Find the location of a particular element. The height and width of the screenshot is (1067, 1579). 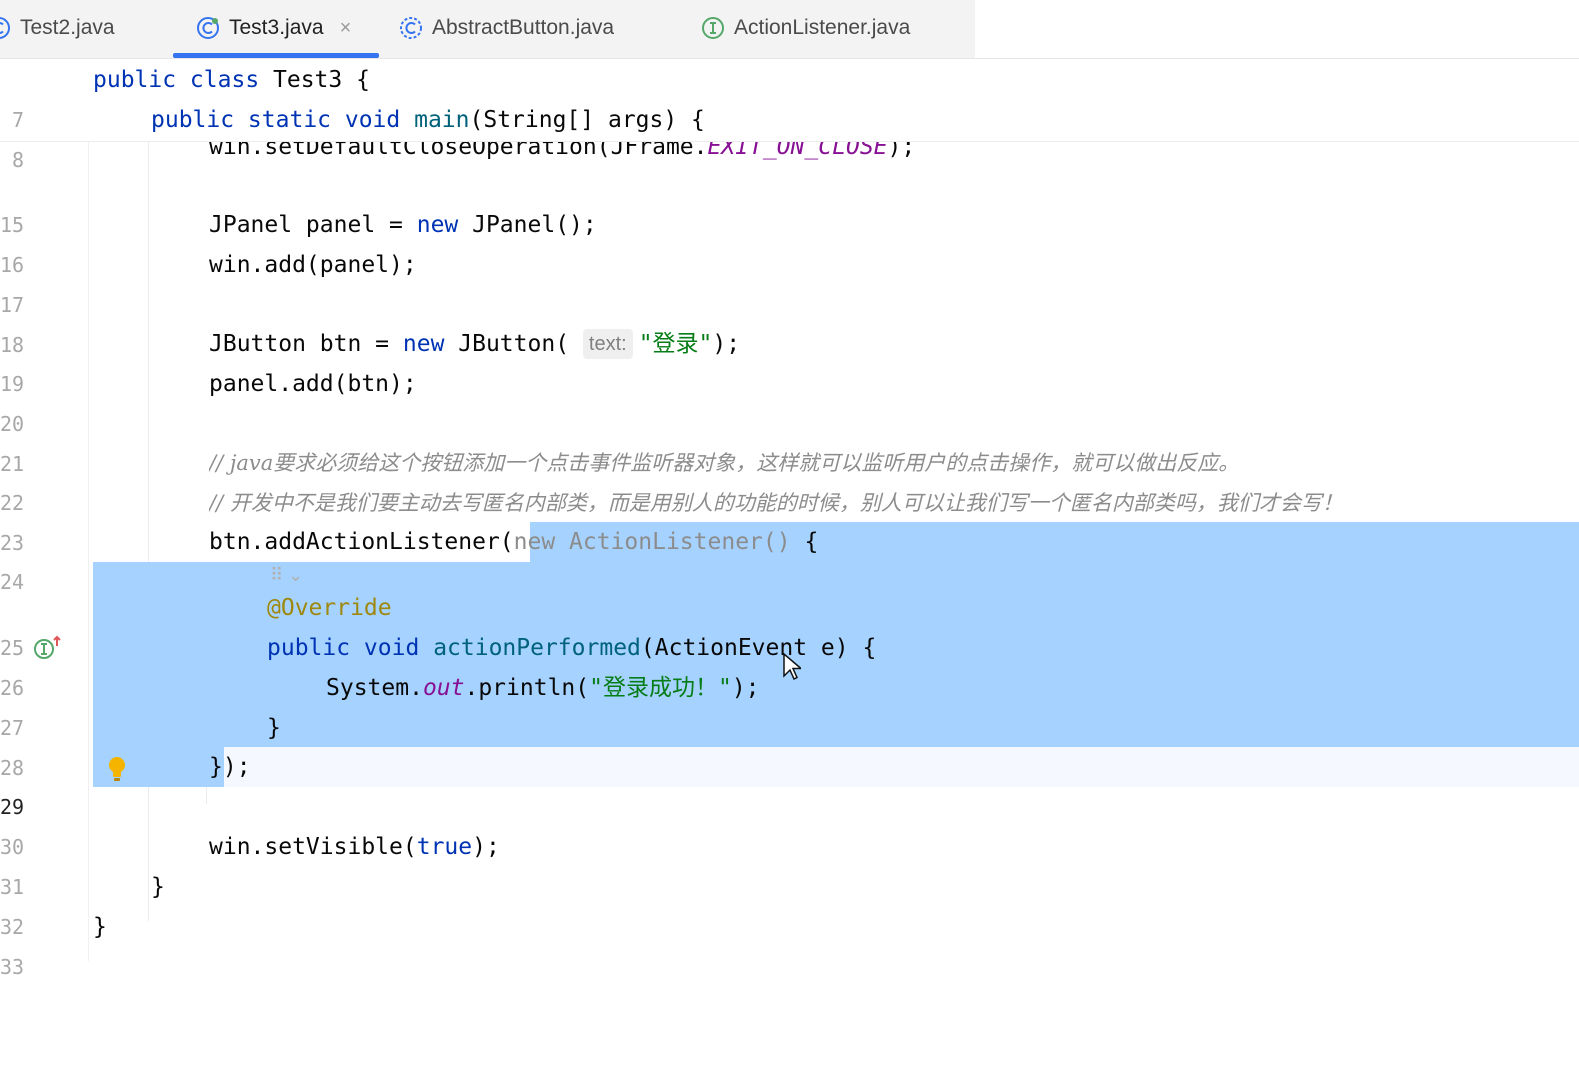

string-literal: "登录成功！" is located at coordinates (660, 688).